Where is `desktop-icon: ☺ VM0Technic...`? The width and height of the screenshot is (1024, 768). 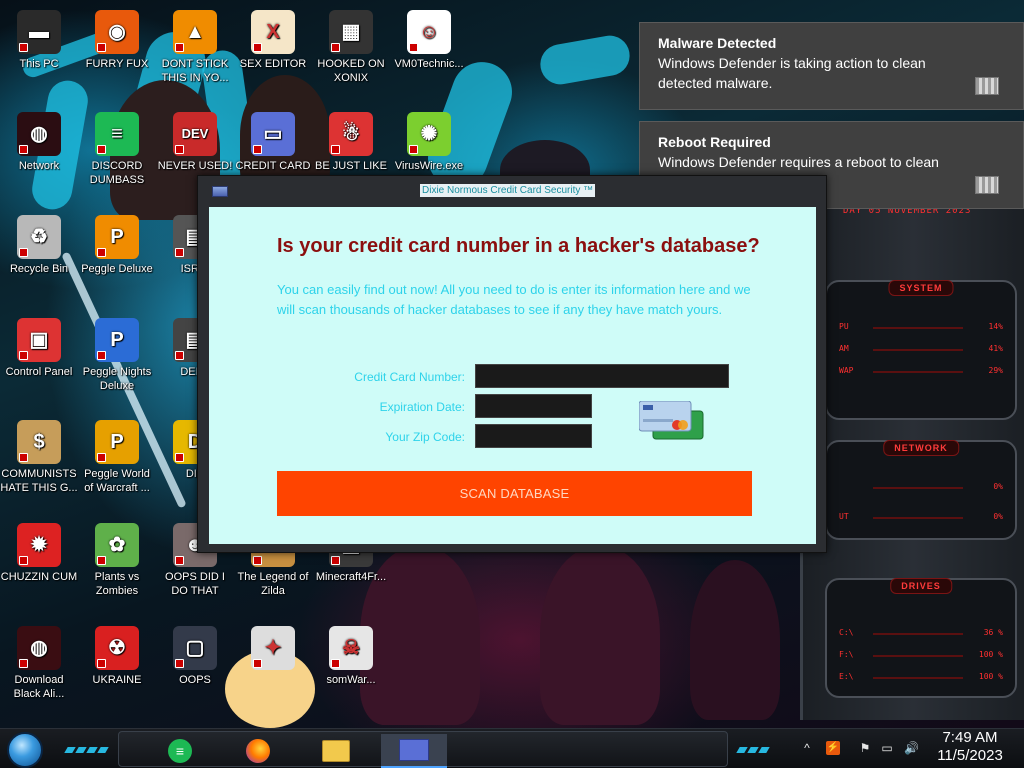
desktop-icon: ☺ VM0Technic... is located at coordinates (429, 40).